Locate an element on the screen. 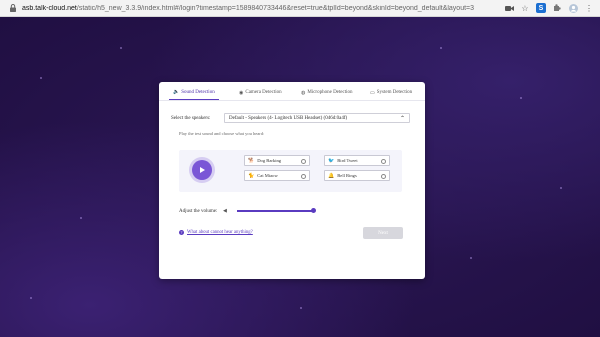 The height and width of the screenshot is (337, 600). option-cat-miaow: 🐈 Cat Miaow is located at coordinates (277, 175).